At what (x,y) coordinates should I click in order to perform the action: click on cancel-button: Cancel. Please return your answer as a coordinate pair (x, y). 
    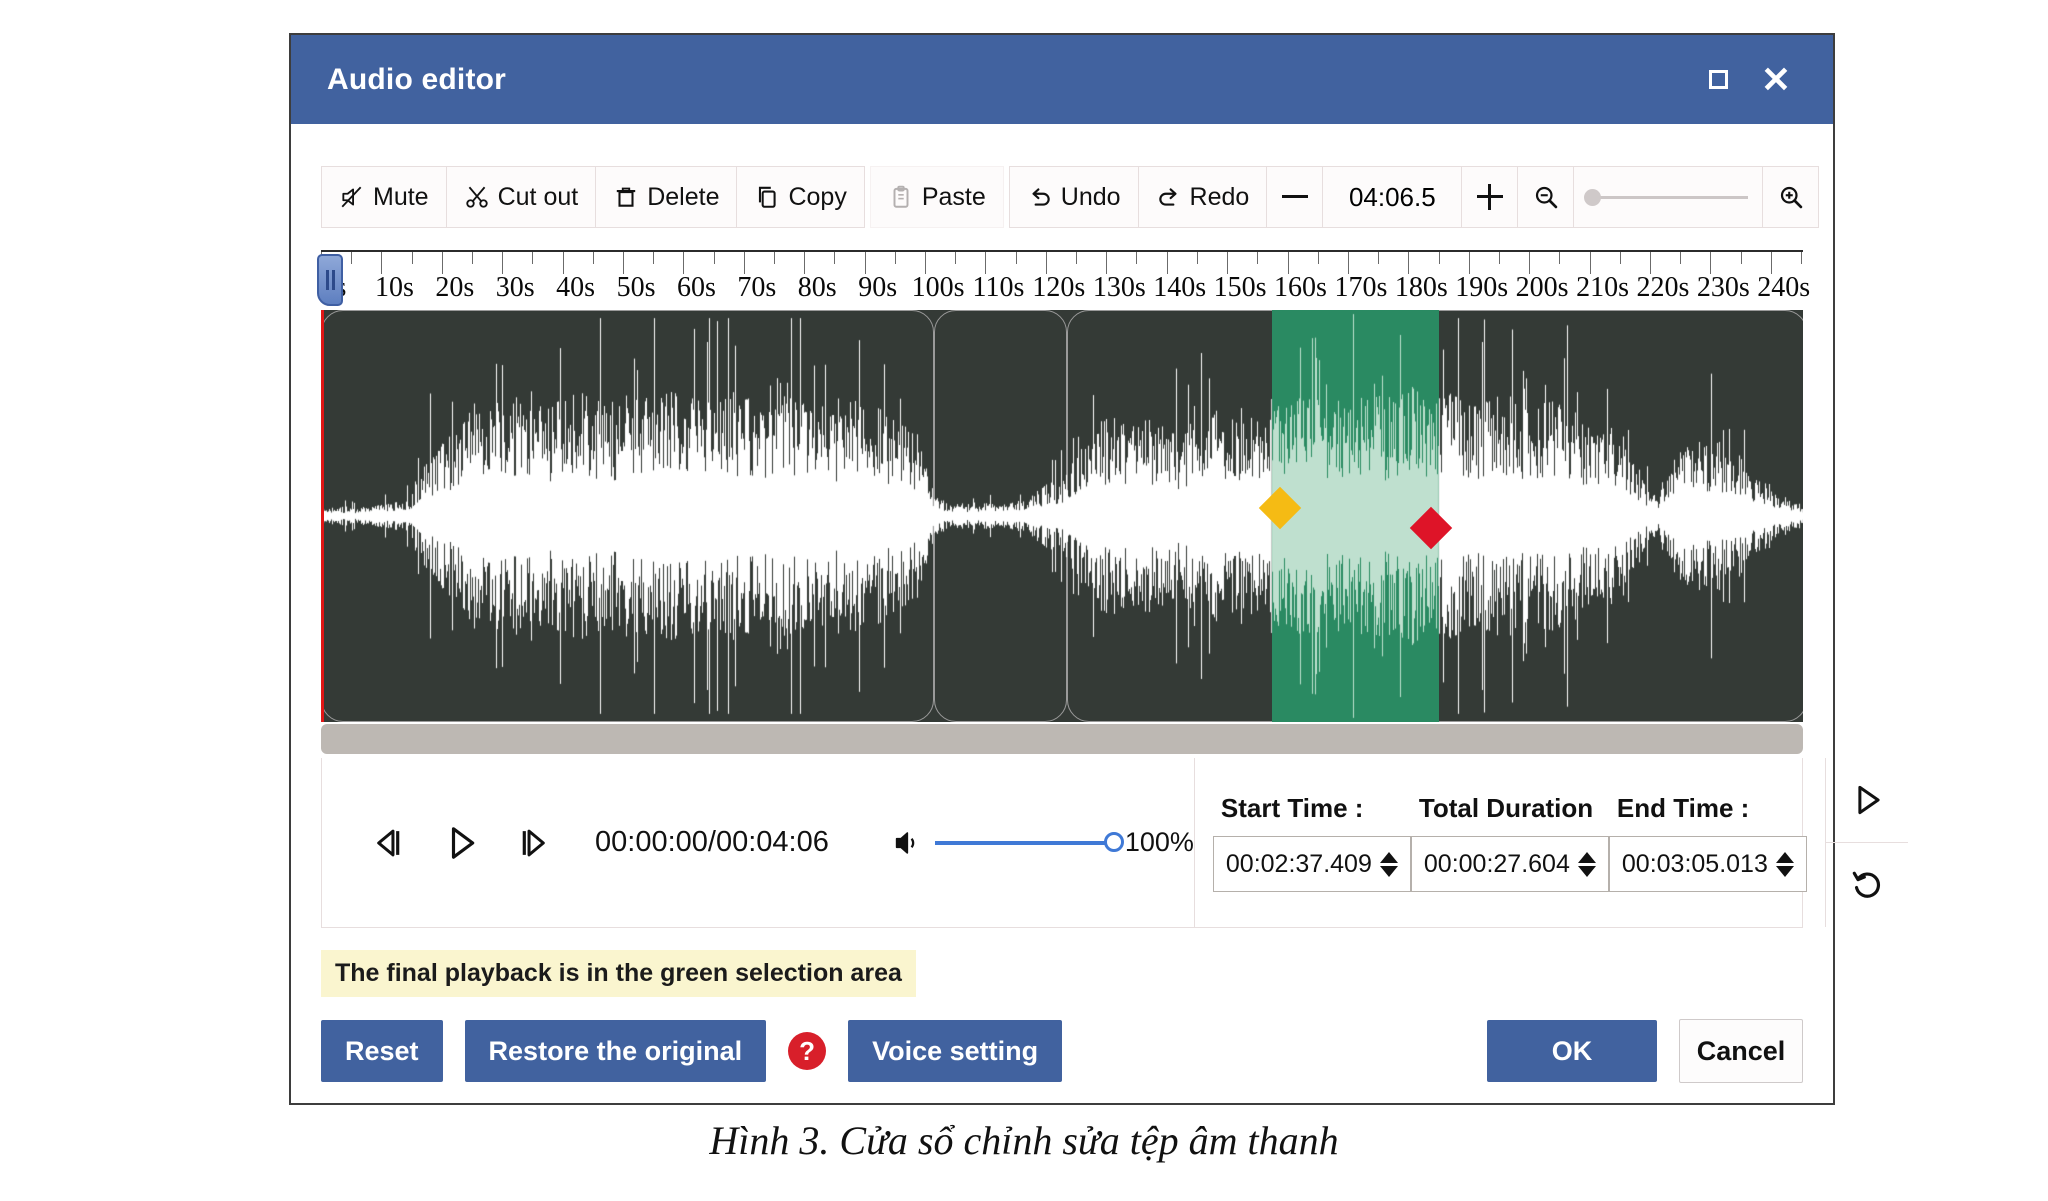
    Looking at the image, I should click on (1741, 1051).